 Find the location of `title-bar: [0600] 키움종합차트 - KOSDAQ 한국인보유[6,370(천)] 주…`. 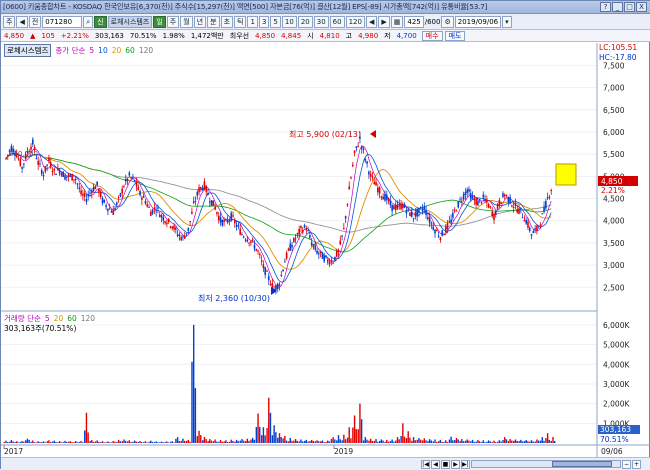

title-bar: [0600] 키움종합차트 - KOSDAQ 한국인보유[6,370(천)] 주… is located at coordinates (325, 7).